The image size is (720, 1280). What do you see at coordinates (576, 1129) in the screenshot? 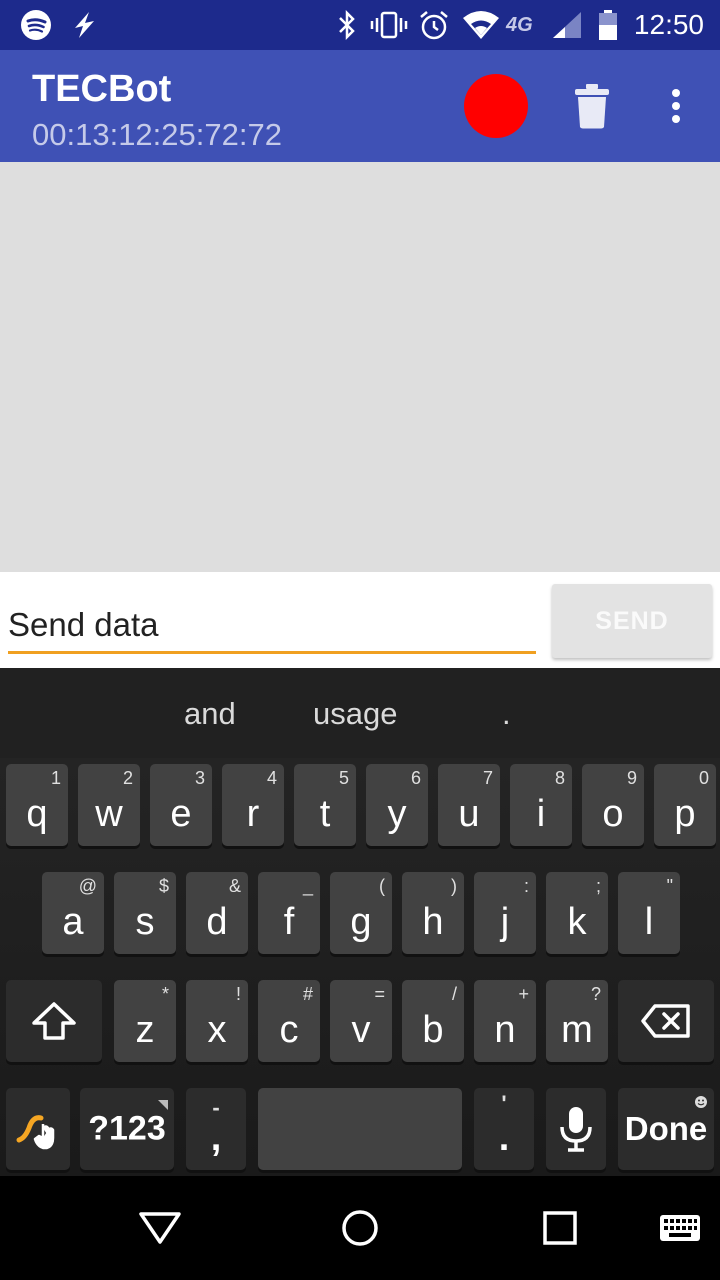
I see `voice-input-key` at bounding box center [576, 1129].